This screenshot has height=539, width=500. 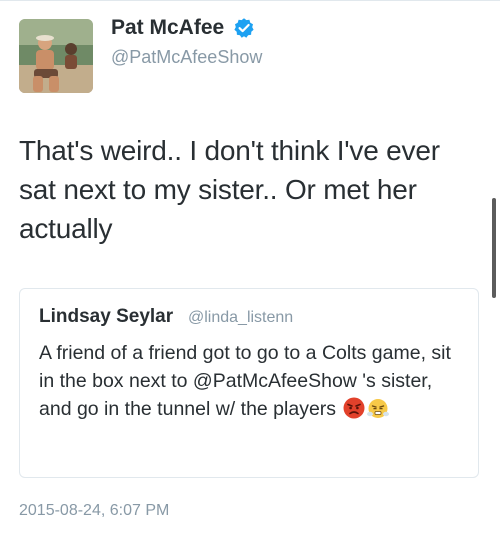 I want to click on quoted-author-name: Lindsay Seylar, so click(x=106, y=316).